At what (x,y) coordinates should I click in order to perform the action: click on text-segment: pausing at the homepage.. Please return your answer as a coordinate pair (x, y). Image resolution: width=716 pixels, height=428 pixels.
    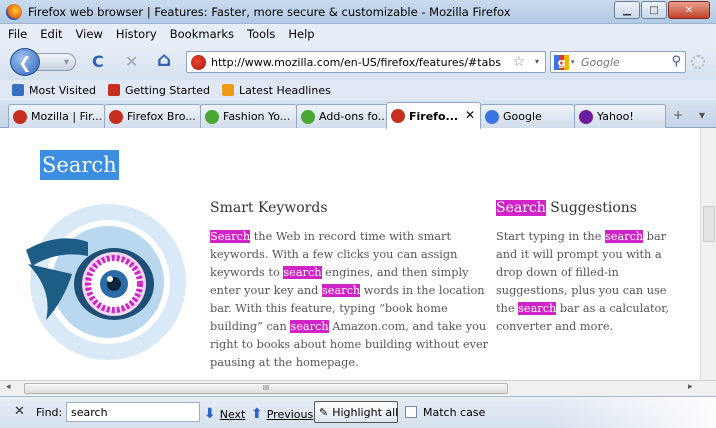
    Looking at the image, I should click on (284, 362).